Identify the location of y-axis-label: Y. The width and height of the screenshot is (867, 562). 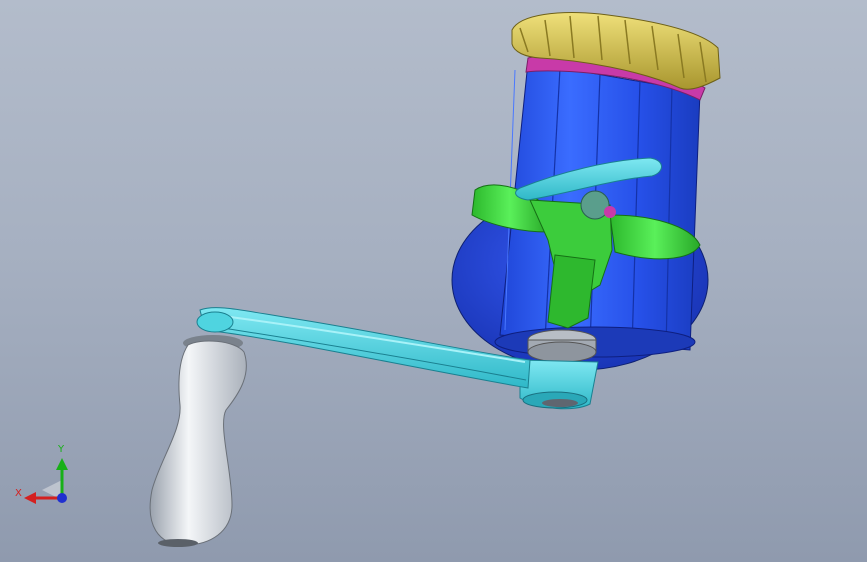
(61, 449).